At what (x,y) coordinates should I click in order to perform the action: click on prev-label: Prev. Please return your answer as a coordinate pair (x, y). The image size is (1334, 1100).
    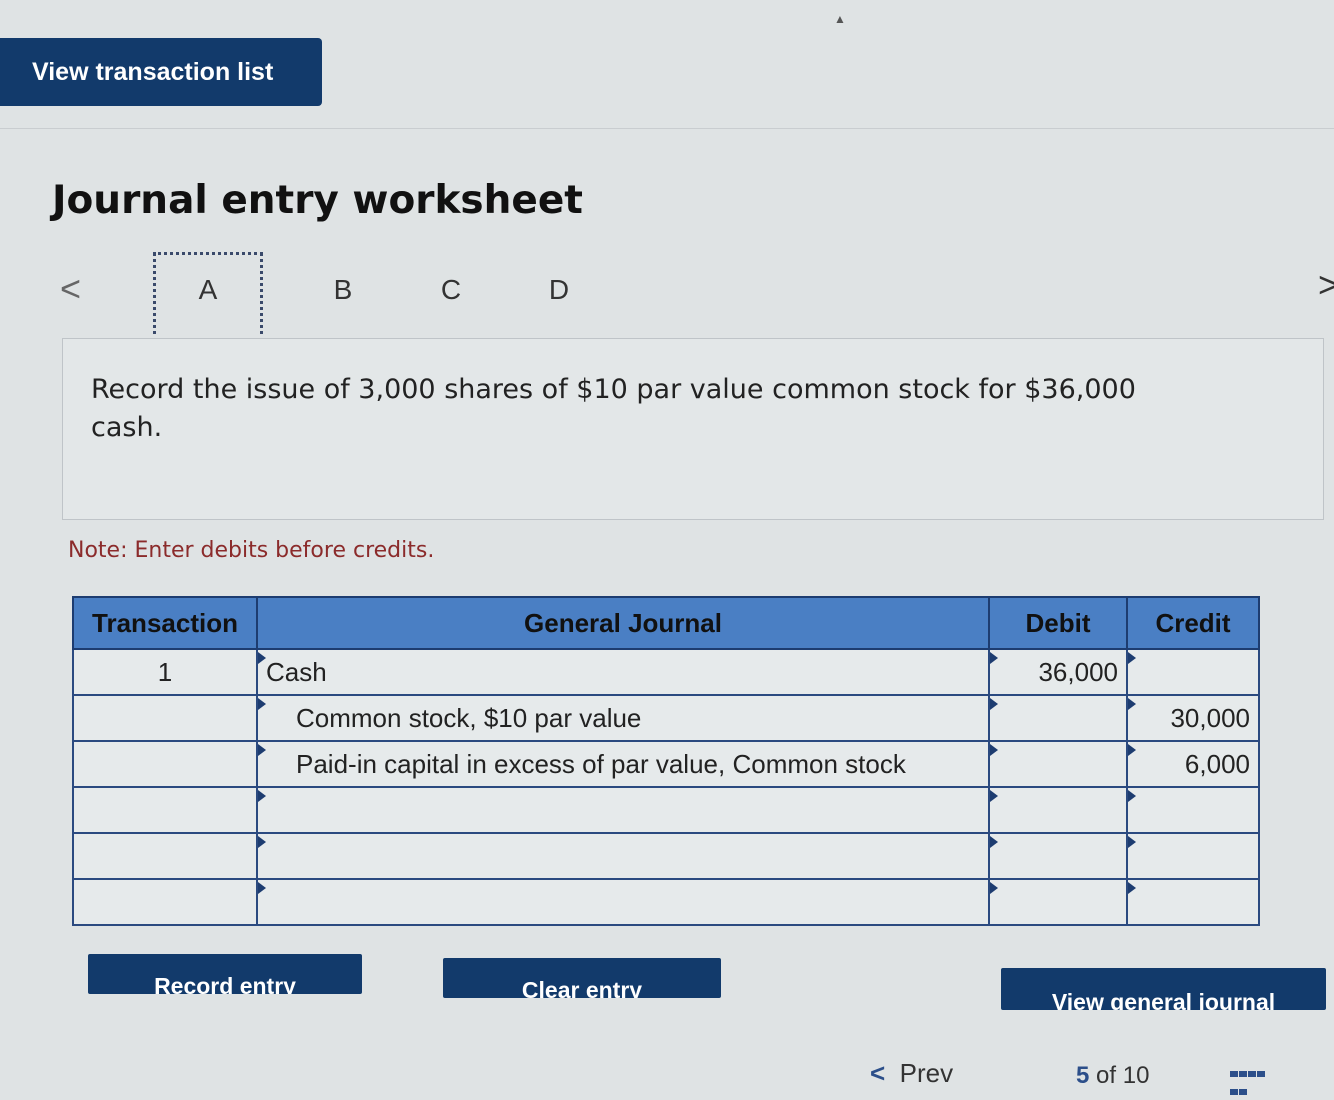
    Looking at the image, I should click on (926, 1073).